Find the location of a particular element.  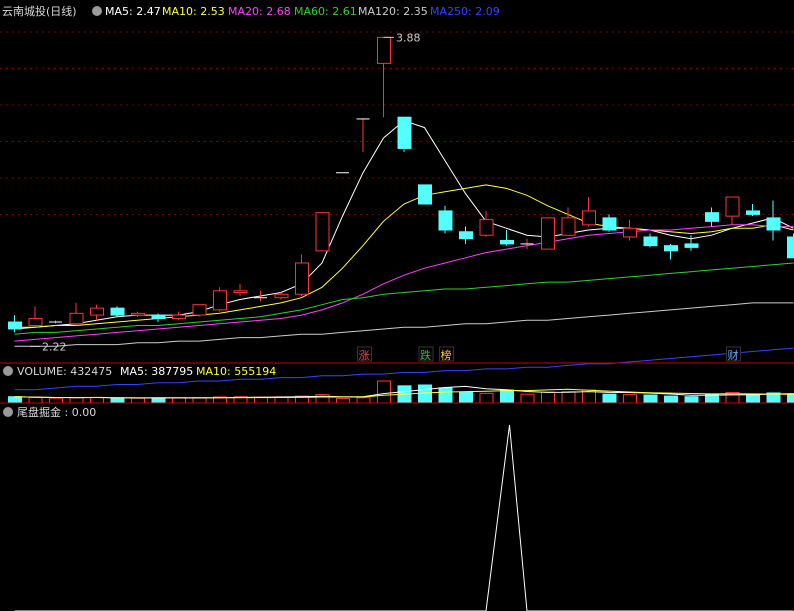

legend-ma120: MA120: 2.35 is located at coordinates (393, 11).